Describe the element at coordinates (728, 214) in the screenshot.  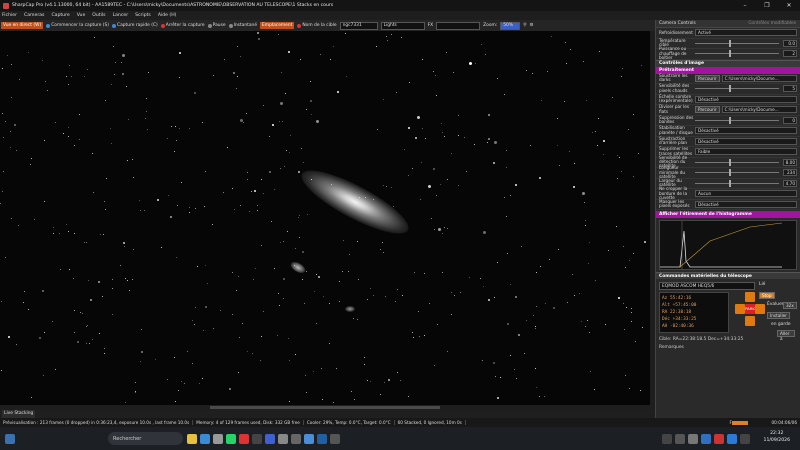
I see `section-histogram: Afficher l'étirement de l'histogramme` at that location.